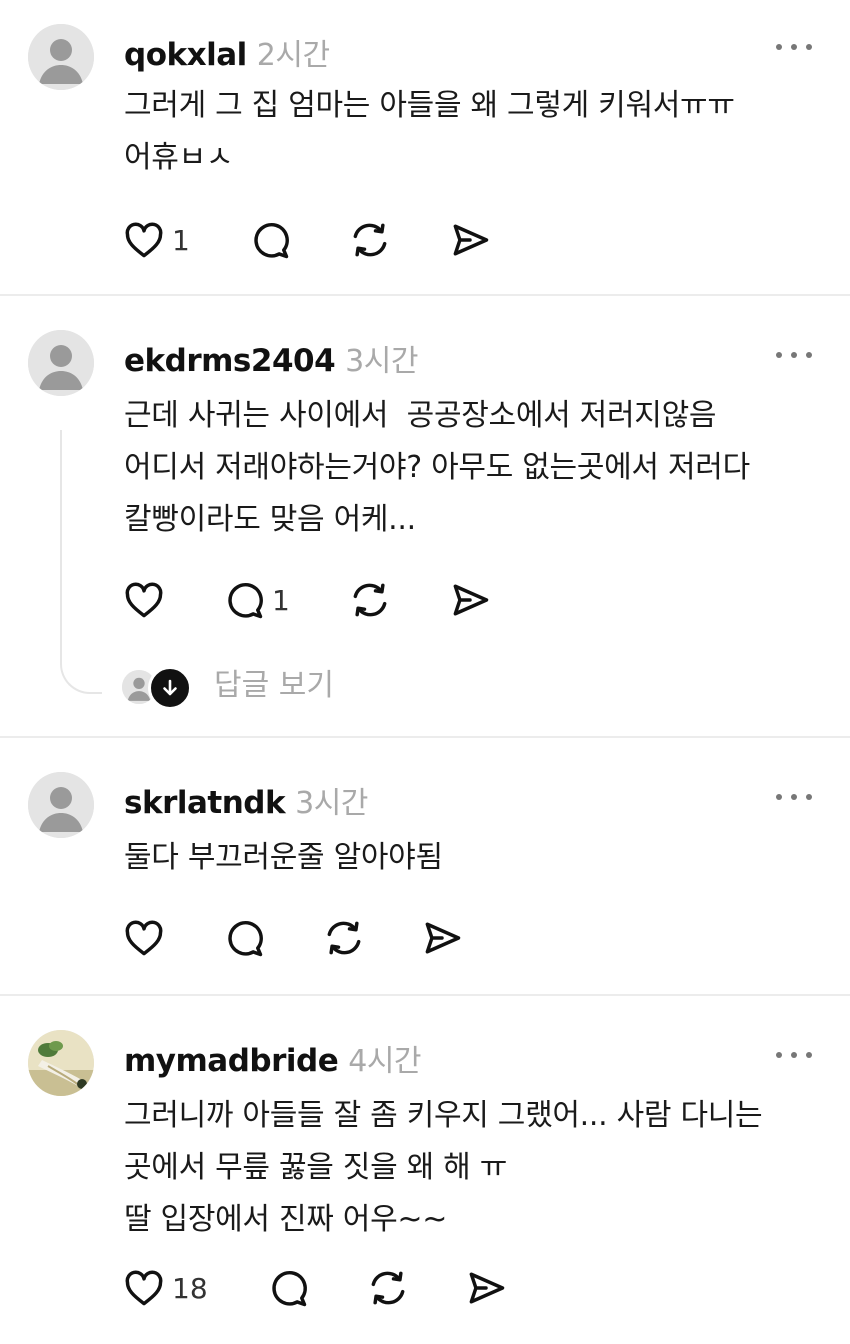 The width and height of the screenshot is (850, 1344). I want to click on username: ekdrms2404 3시간, so click(271, 358).